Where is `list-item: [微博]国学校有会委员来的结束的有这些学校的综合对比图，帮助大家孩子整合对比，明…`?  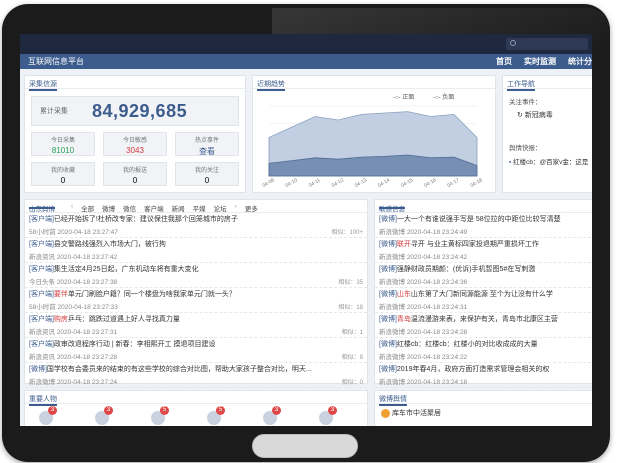 list-item: [微博]国学校有会委员来的结束的有这些学校的综合对比图，帮助大家孩子整合对比，明… is located at coordinates (196, 375).